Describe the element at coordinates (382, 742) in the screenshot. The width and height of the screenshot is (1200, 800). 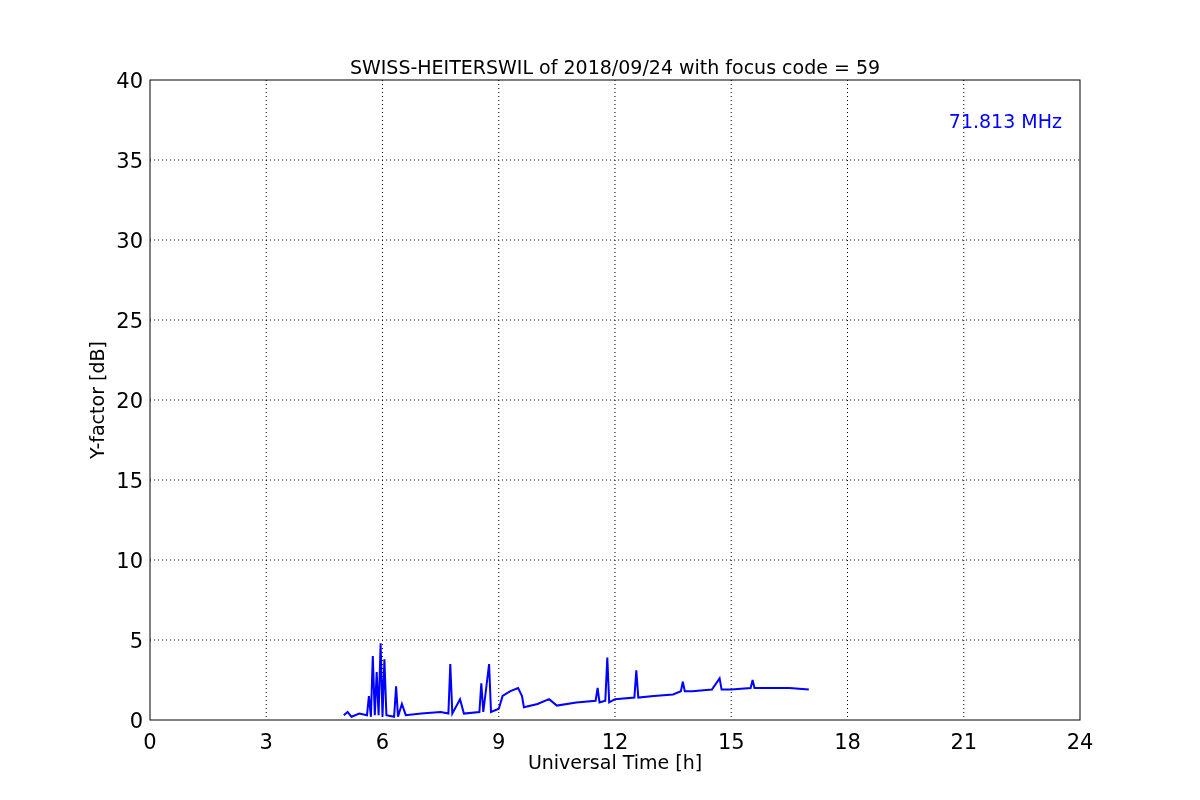
I see `x-tick-label: 6` at that location.